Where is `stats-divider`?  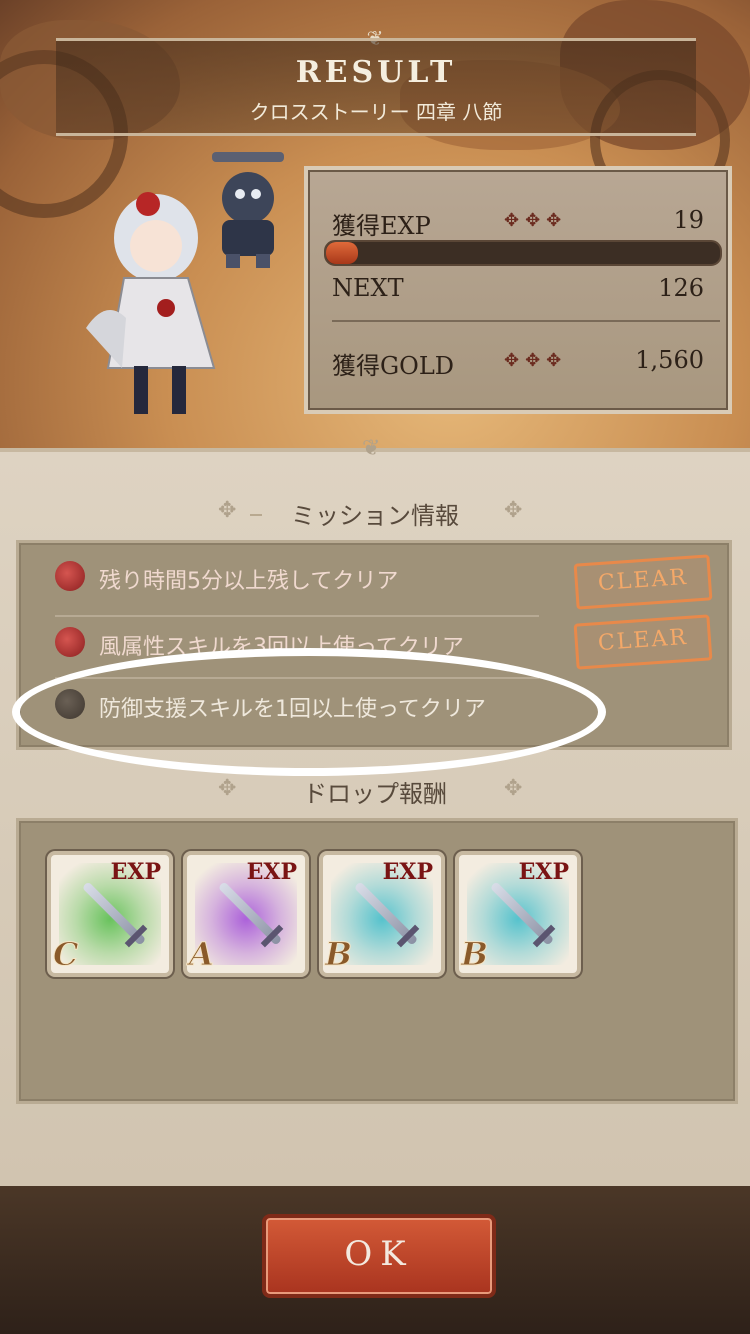 stats-divider is located at coordinates (526, 321).